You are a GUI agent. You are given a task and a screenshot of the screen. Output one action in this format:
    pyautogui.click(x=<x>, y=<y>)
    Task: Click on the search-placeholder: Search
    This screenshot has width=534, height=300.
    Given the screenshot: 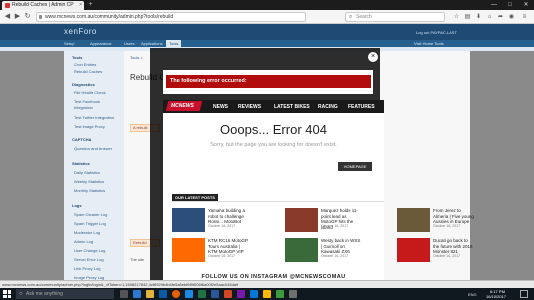 What is the action you would take?
    pyautogui.click(x=364, y=17)
    